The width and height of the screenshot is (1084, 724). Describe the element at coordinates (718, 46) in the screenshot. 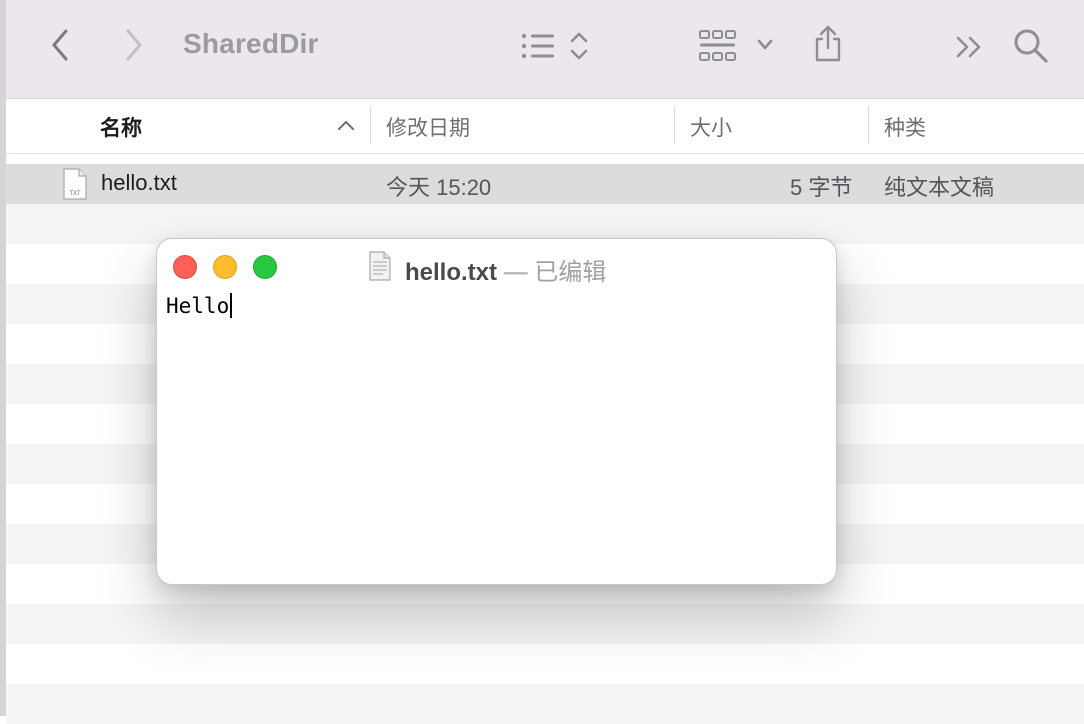

I see `grid-view-icon` at that location.